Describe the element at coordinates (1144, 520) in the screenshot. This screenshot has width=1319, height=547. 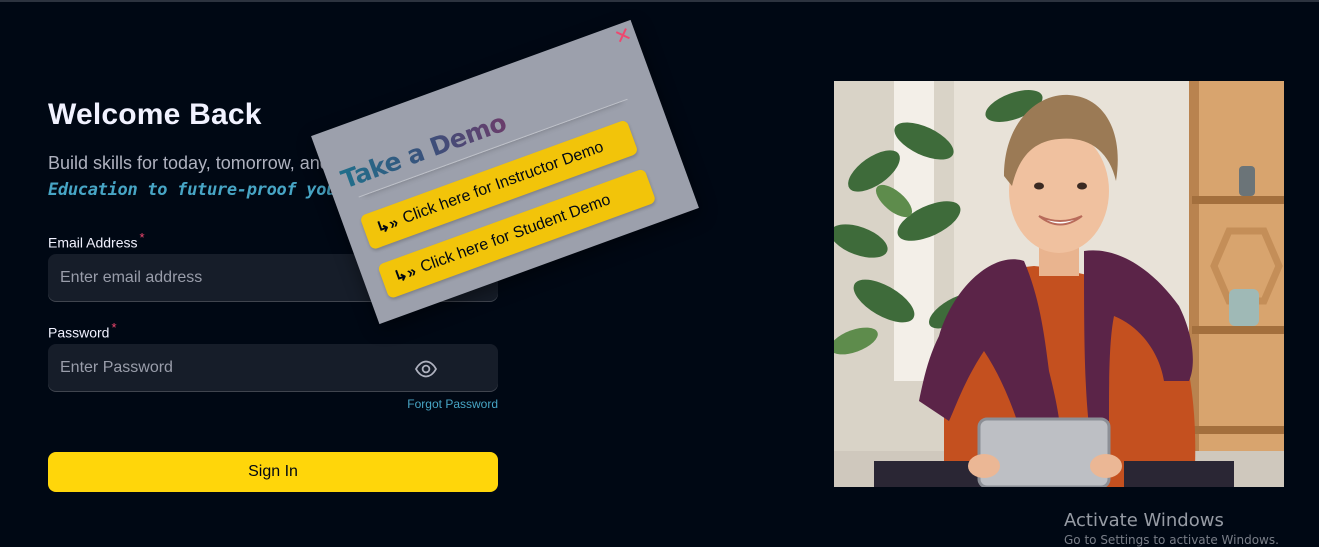
I see `activate-windows-title: Activate Windows` at that location.